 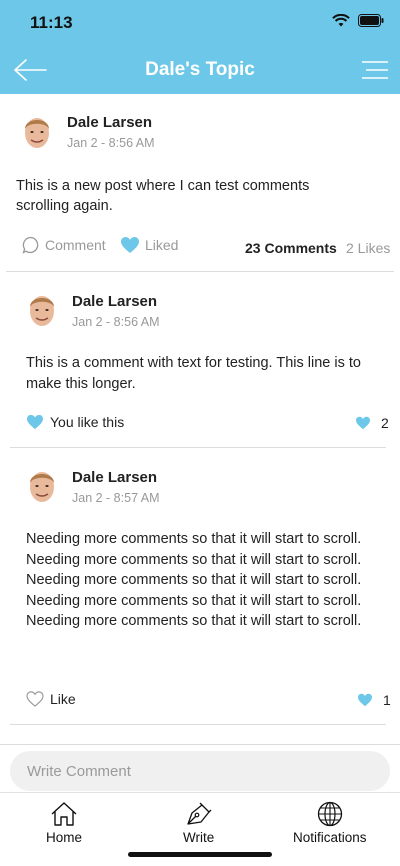 I want to click on write-comment-input, so click(x=200, y=771).